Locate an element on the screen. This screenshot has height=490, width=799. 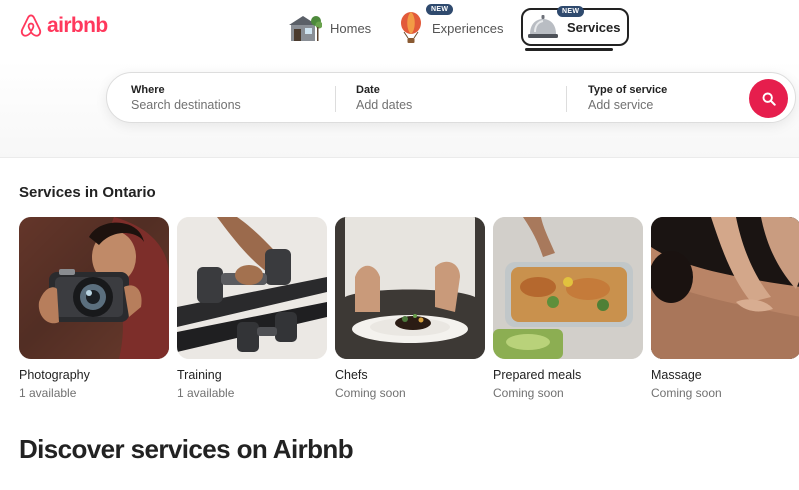
where-input is located at coordinates (221, 105).